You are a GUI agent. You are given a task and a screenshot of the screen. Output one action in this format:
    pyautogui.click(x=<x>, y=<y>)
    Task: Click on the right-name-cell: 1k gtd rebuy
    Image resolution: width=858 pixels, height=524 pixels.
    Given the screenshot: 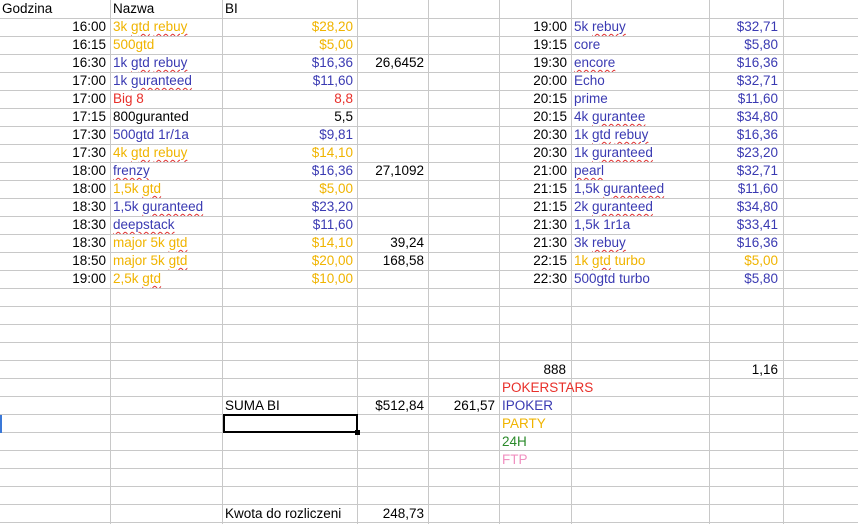 What is the action you would take?
    pyautogui.click(x=640, y=135)
    